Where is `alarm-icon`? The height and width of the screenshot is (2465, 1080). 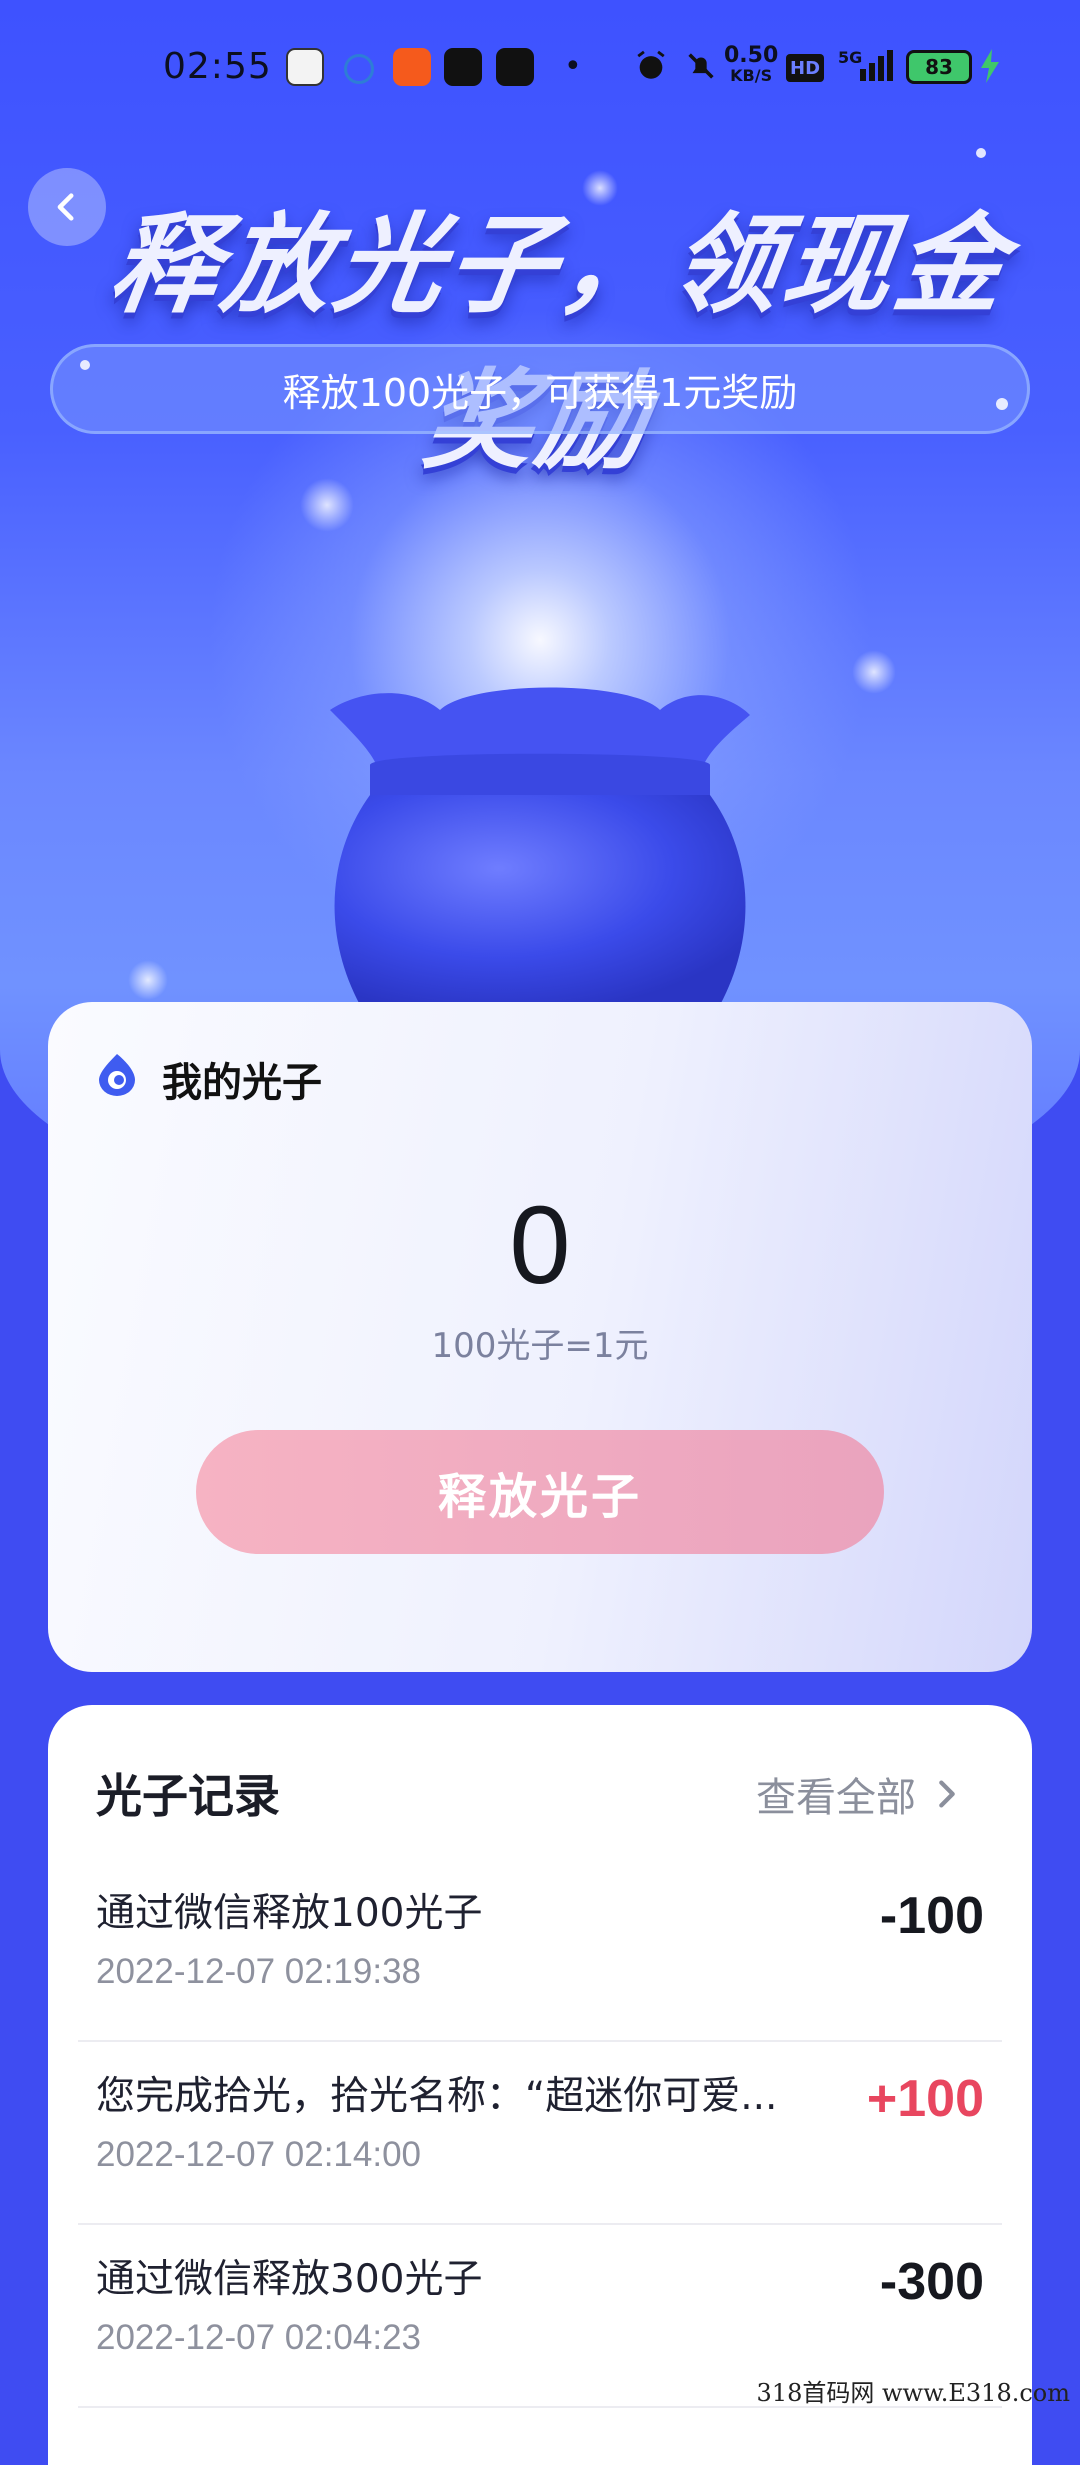
alarm-icon is located at coordinates (651, 66).